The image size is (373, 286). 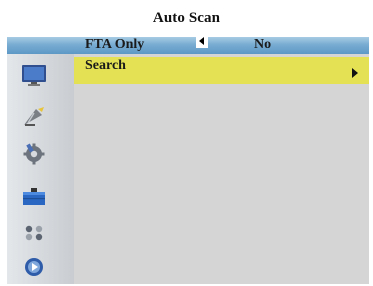 What do you see at coordinates (262, 45) in the screenshot?
I see `fta-only-value: No` at bounding box center [262, 45].